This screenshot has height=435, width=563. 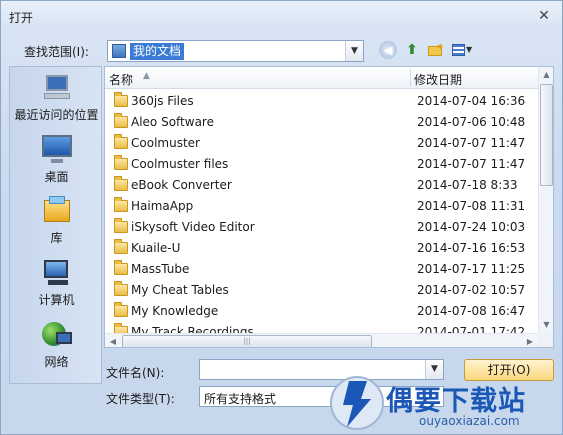 What do you see at coordinates (121, 79) in the screenshot?
I see `column-name-header: 名称` at bounding box center [121, 79].